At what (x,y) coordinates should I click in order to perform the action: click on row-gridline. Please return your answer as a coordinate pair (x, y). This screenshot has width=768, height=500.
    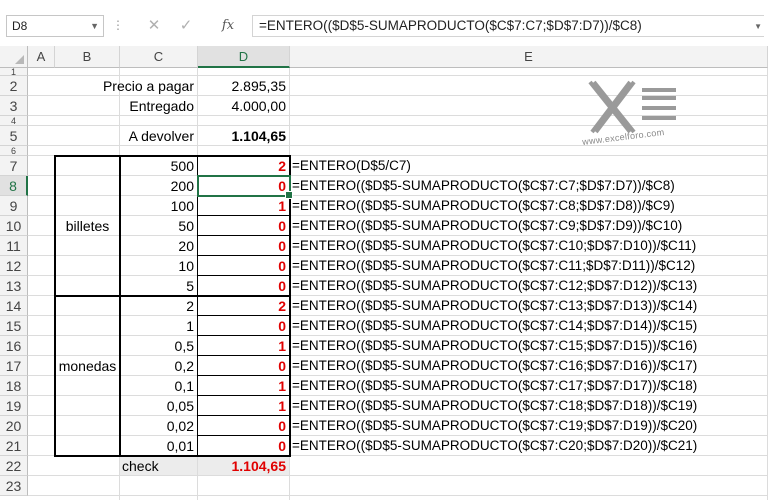
    Looking at the image, I should click on (398, 495).